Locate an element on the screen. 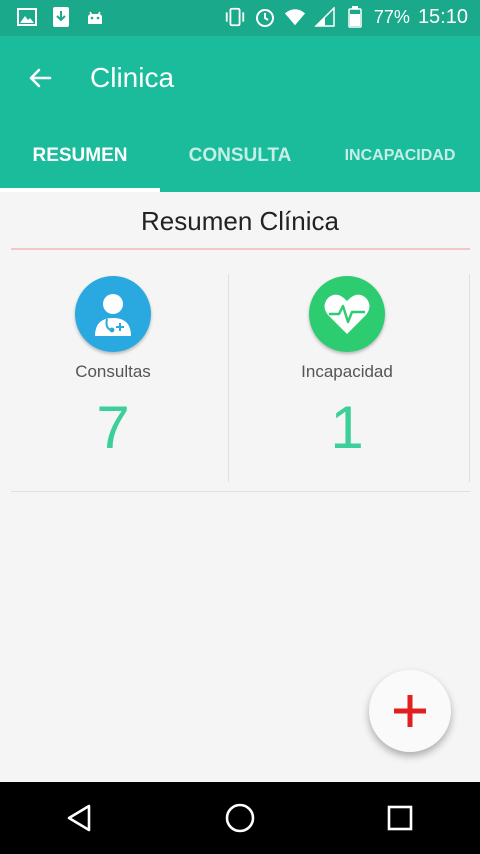 The height and width of the screenshot is (854, 480). stat-label: Consultas is located at coordinates (113, 371).